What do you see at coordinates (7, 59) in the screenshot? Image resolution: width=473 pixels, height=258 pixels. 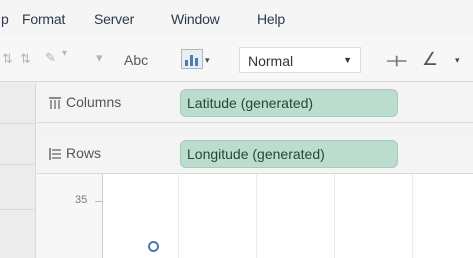 I see `sort-ascending-icon: ⇅` at bounding box center [7, 59].